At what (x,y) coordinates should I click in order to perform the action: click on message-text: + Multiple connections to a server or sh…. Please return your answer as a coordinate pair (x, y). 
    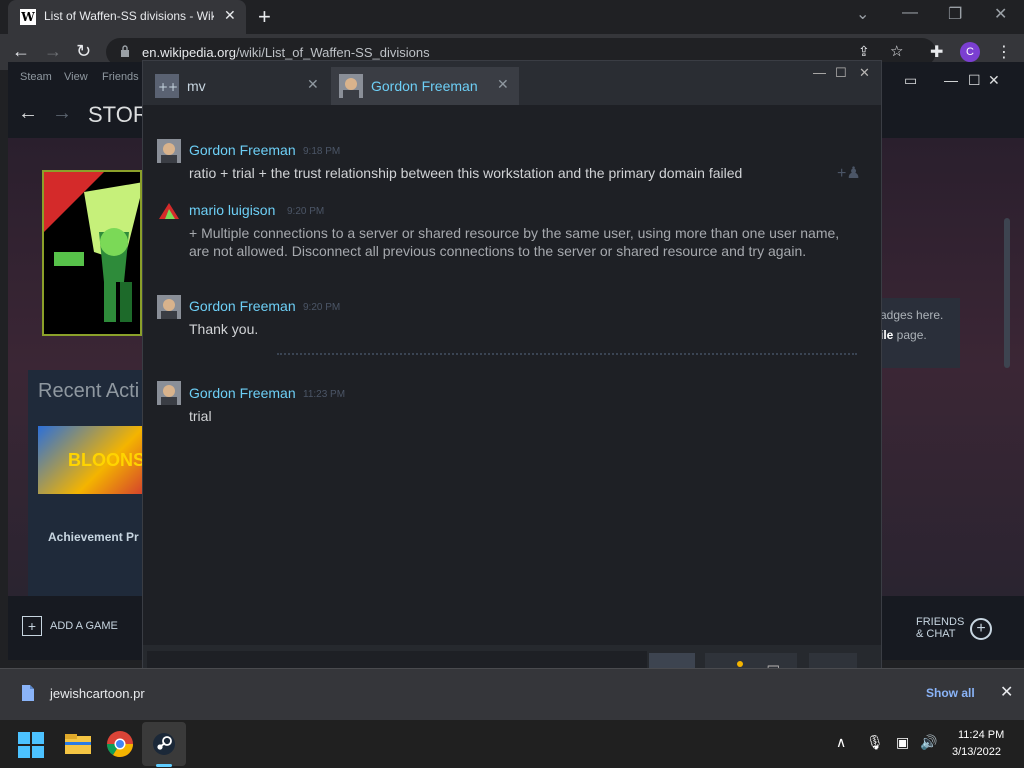
    Looking at the image, I should click on (514, 242).